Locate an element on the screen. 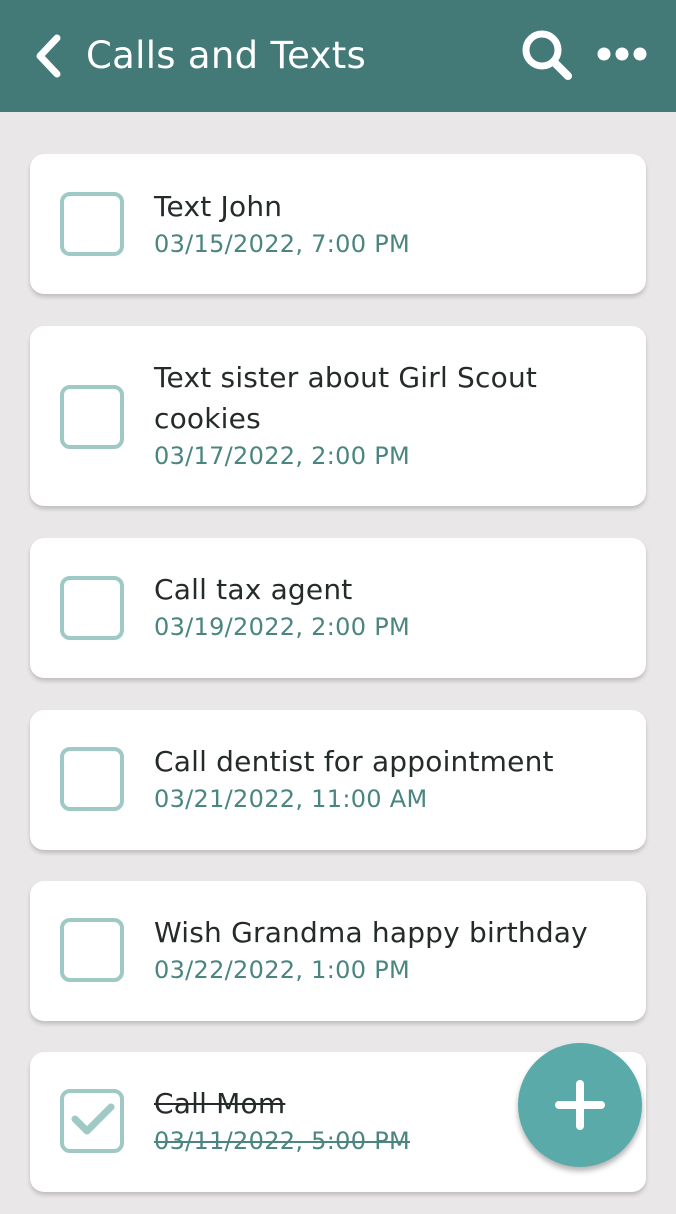 The image size is (676, 1214). task-title: Text John is located at coordinates (218, 206).